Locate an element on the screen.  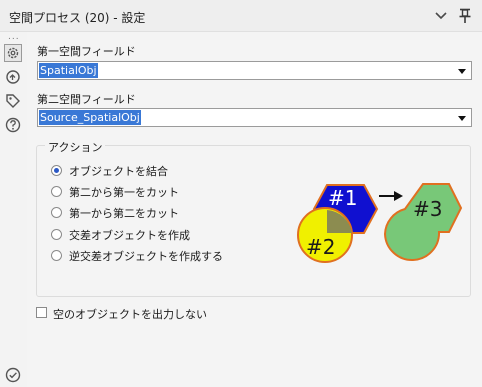
empty-objects-checkbox is located at coordinates (41, 312).